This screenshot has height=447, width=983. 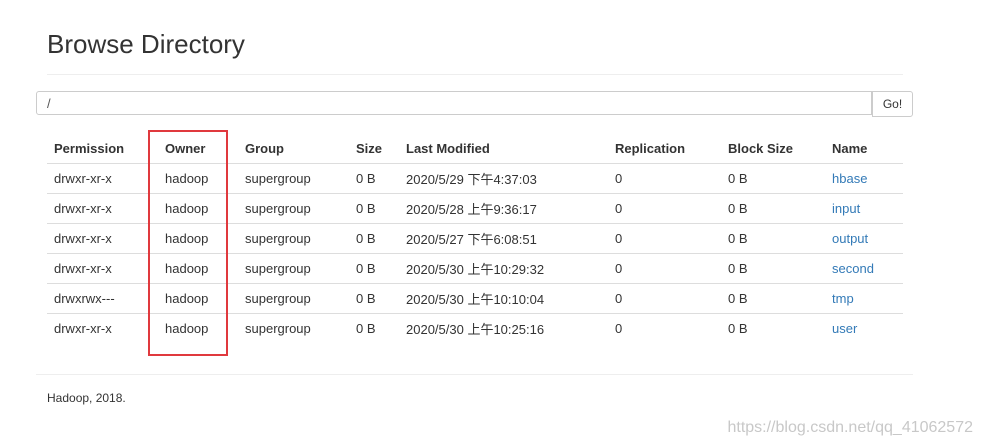 What do you see at coordinates (503, 238) in the screenshot?
I see `cell-last-modified: 2020/5/27 下午6:08:51` at bounding box center [503, 238].